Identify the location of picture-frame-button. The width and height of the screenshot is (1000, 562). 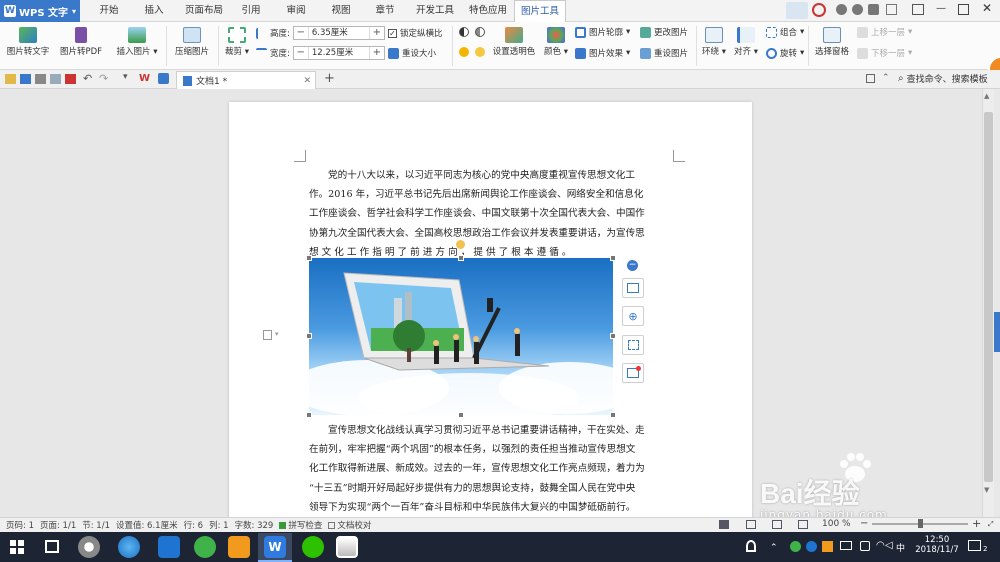
(633, 373).